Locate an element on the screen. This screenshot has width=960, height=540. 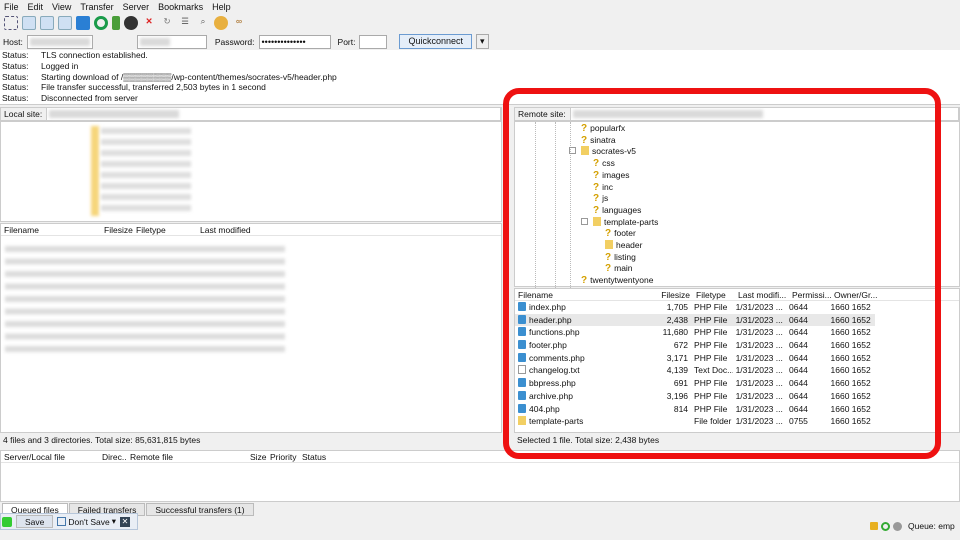
tree-node: ? css is located at coordinates (604, 164).